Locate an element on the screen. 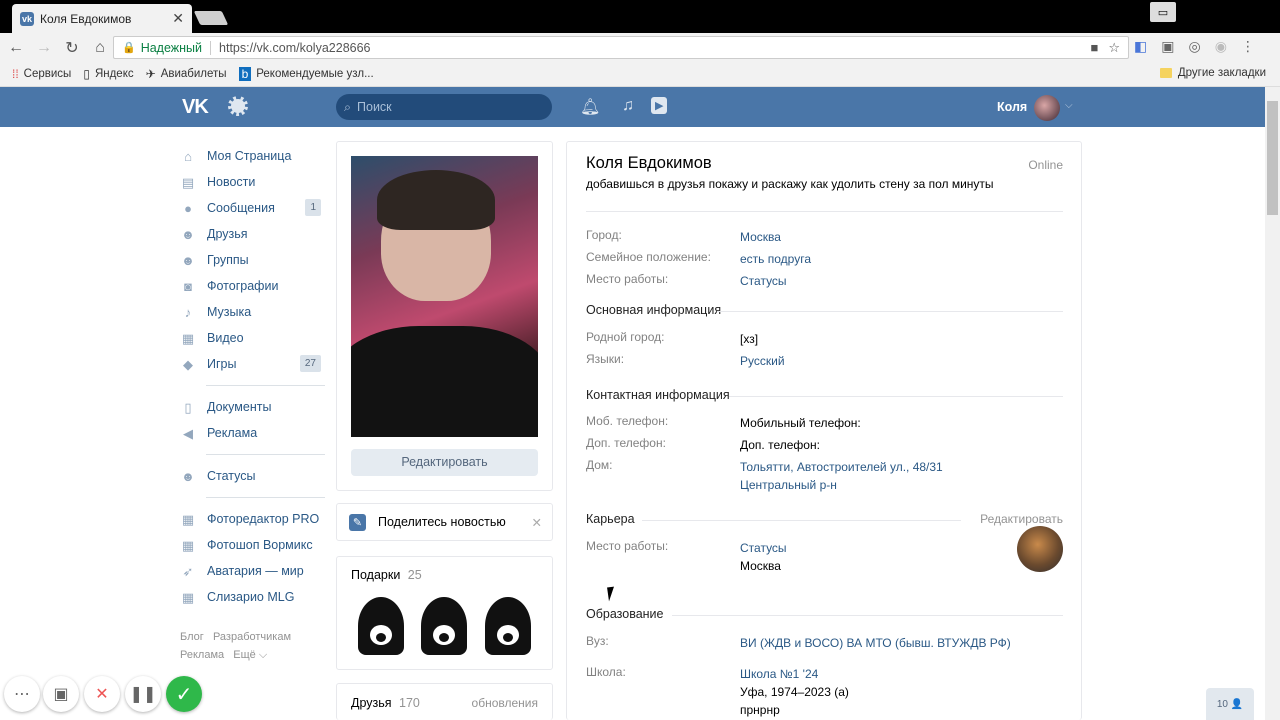 Image resolution: width=1280 pixels, height=720 pixels. nav-ads: ◀ Реклама is located at coordinates (252, 433).